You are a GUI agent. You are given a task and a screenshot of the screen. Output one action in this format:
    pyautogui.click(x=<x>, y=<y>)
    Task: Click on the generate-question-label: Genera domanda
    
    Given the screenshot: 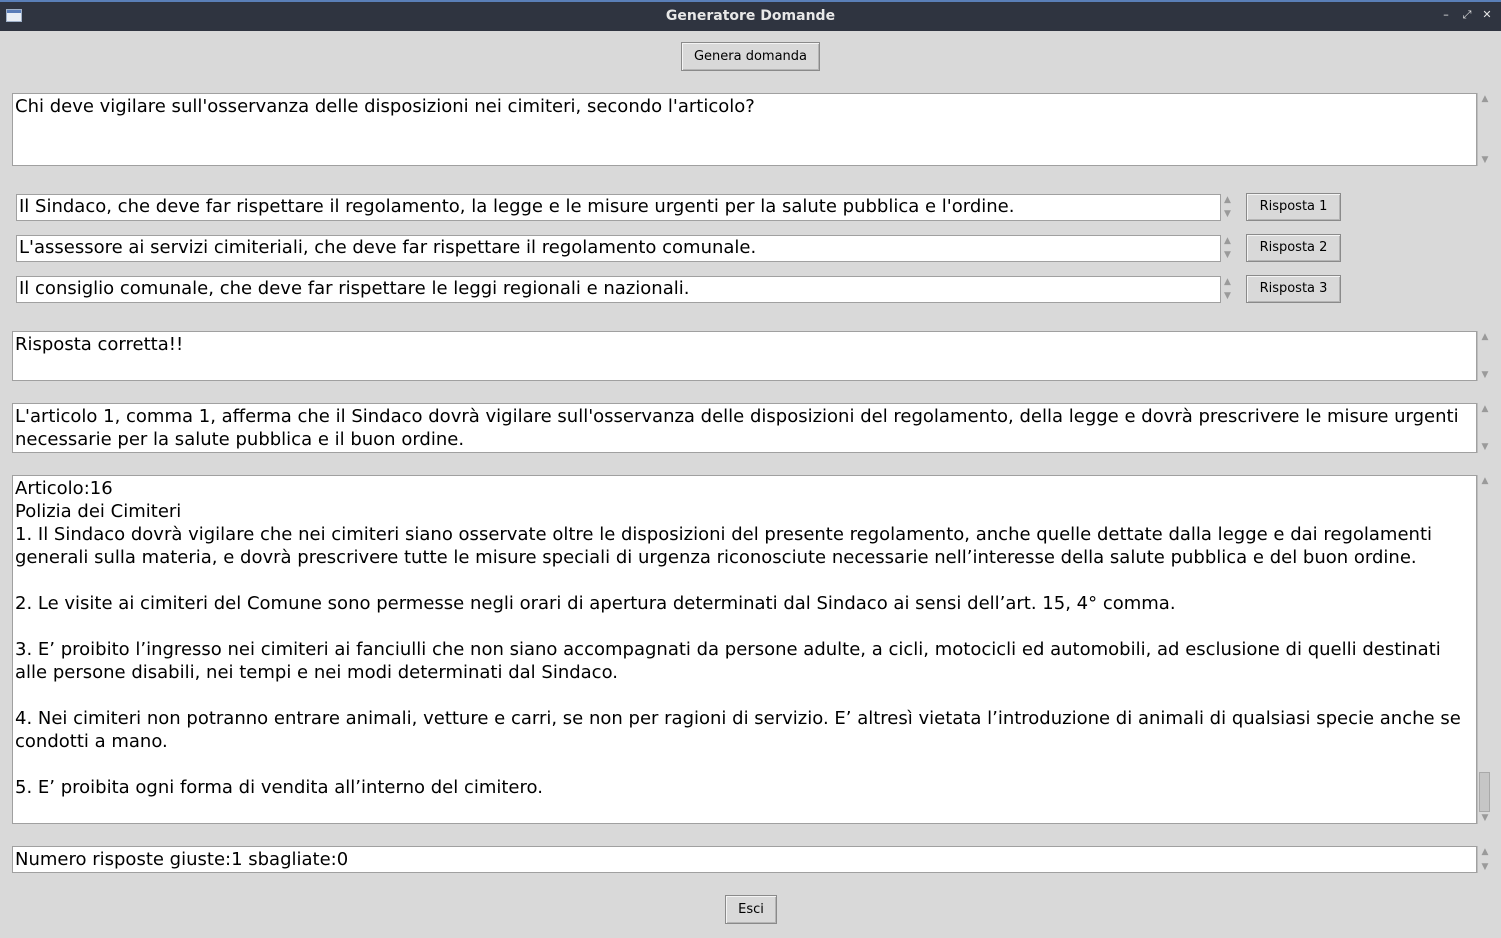 What is the action you would take?
    pyautogui.click(x=750, y=56)
    